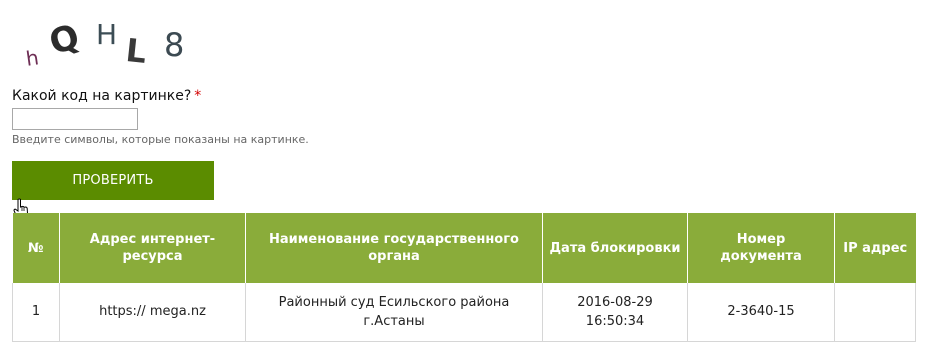 The width and height of the screenshot is (927, 347). I want to click on captcha-char: Q, so click(64, 40).